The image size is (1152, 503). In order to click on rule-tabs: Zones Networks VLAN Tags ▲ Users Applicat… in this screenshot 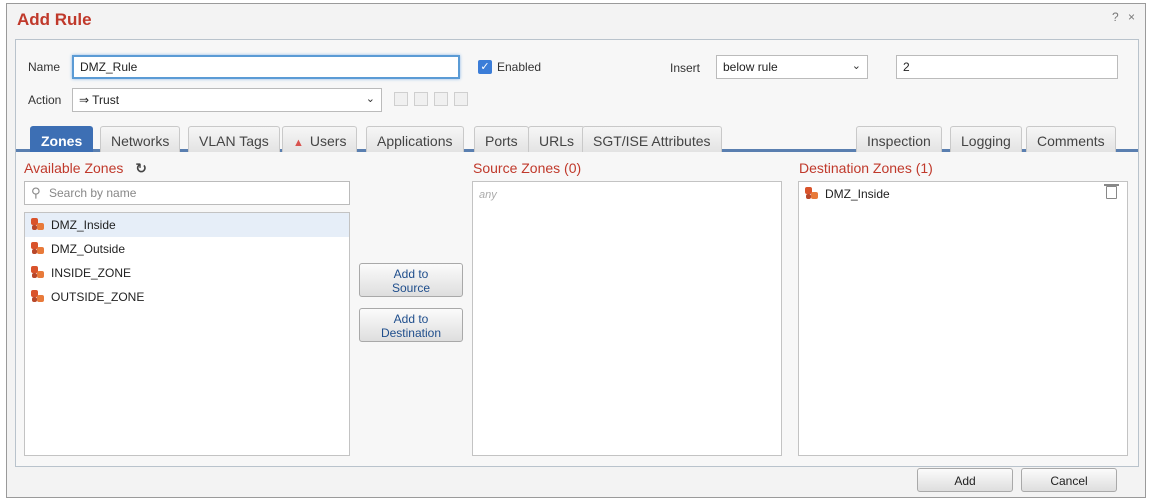, I will do `click(577, 139)`.